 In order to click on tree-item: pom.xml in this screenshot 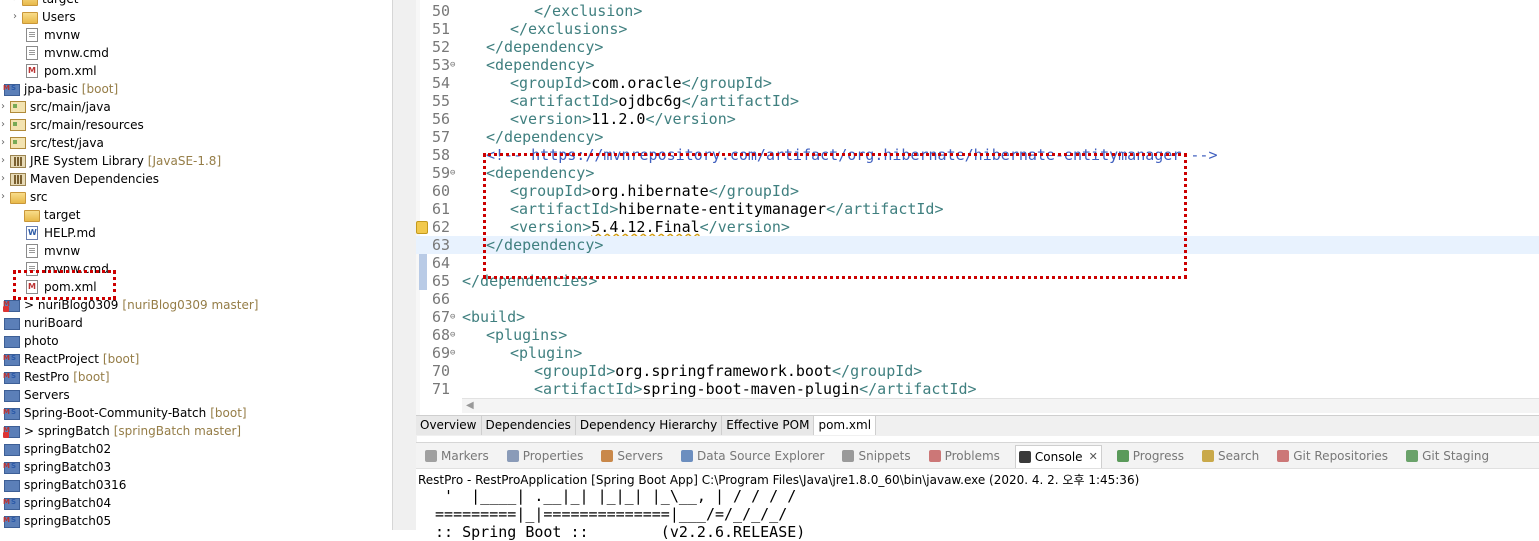, I will do `click(60, 71)`.